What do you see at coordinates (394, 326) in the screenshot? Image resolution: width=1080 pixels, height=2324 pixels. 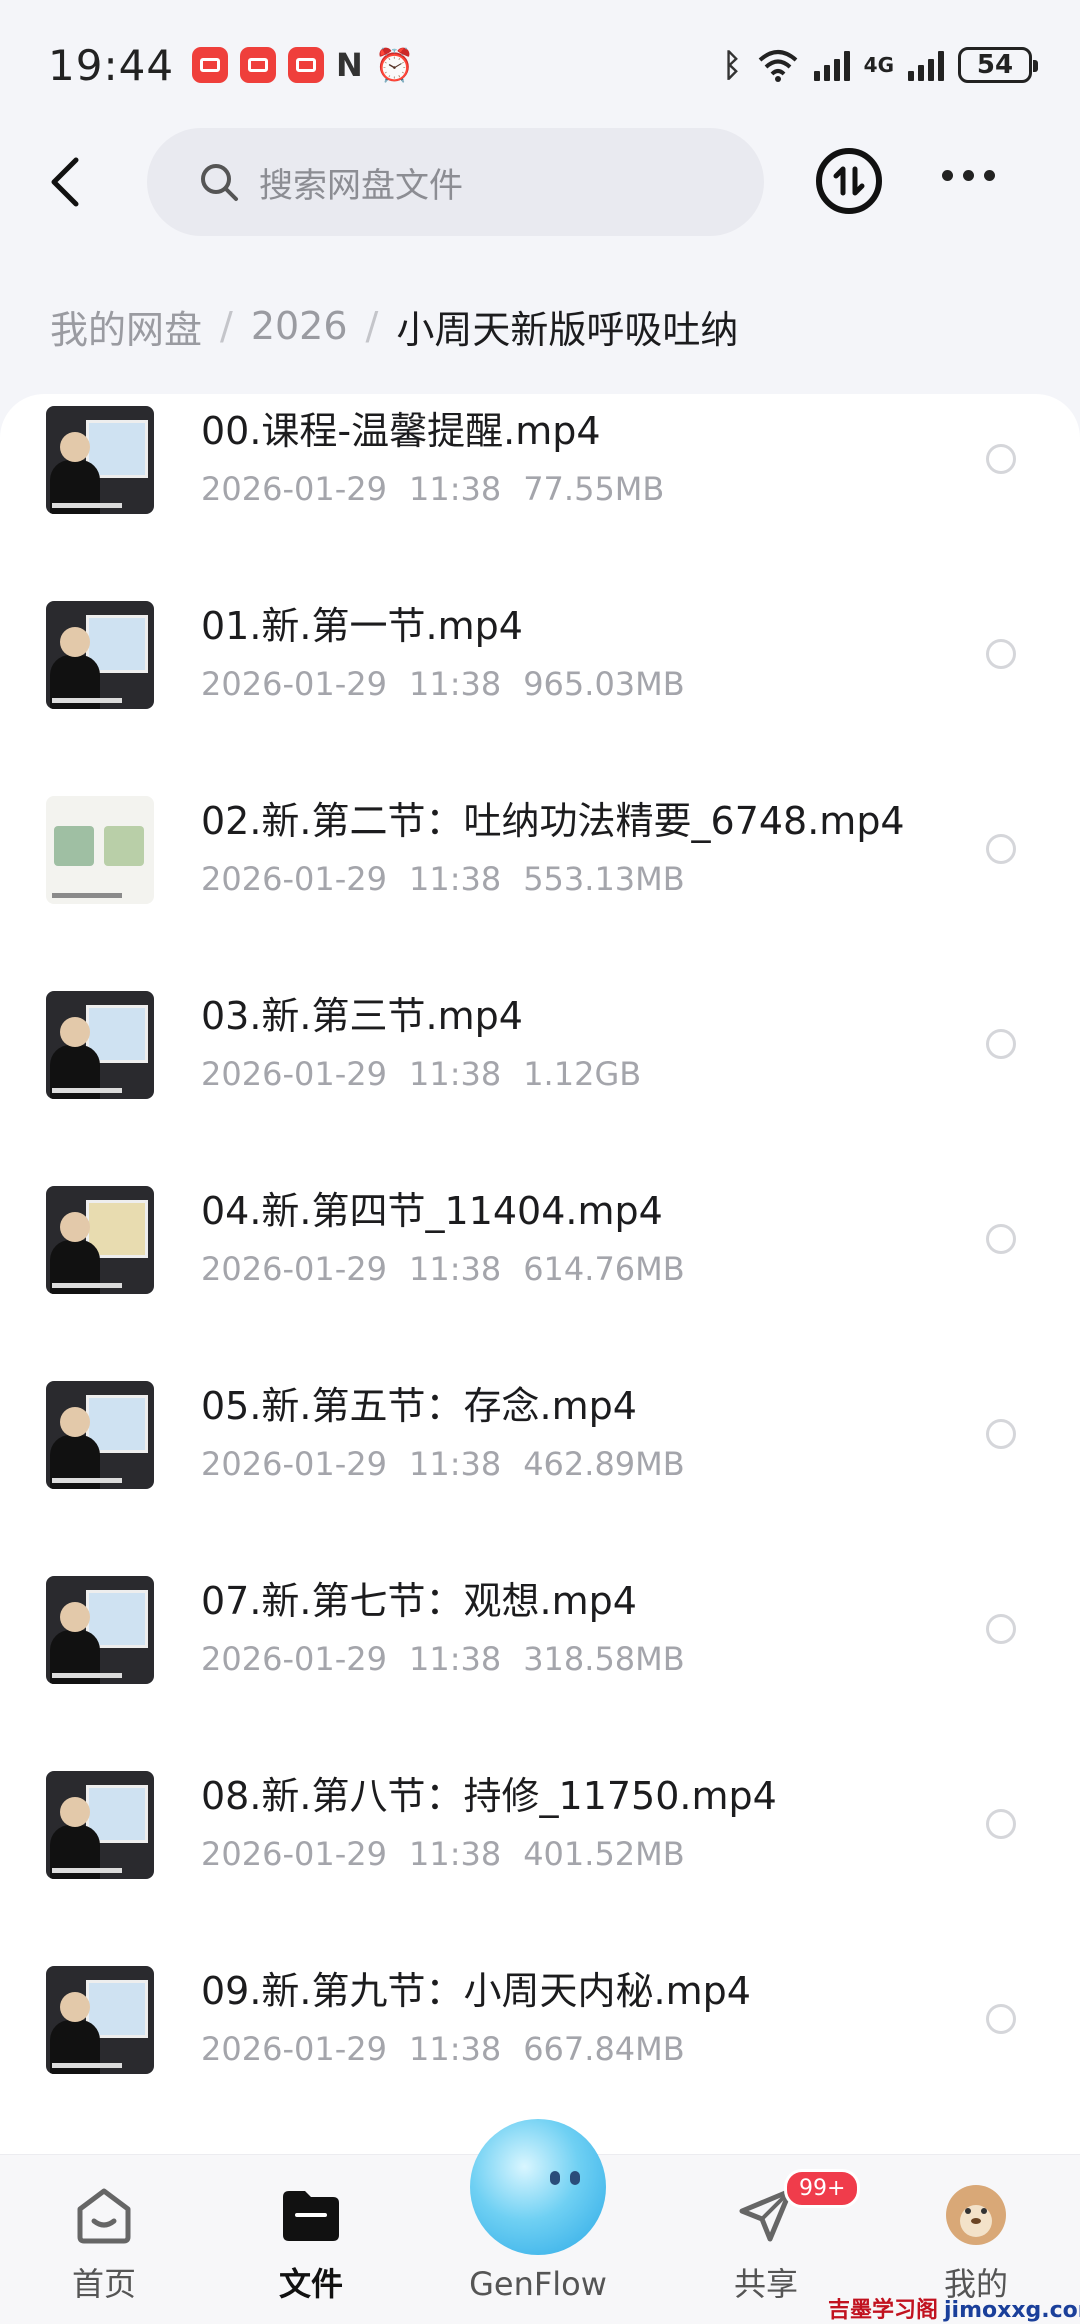 I see `breadcrumb: 我的网盘 / 2026 / 小周天新版呼吸吐纳` at bounding box center [394, 326].